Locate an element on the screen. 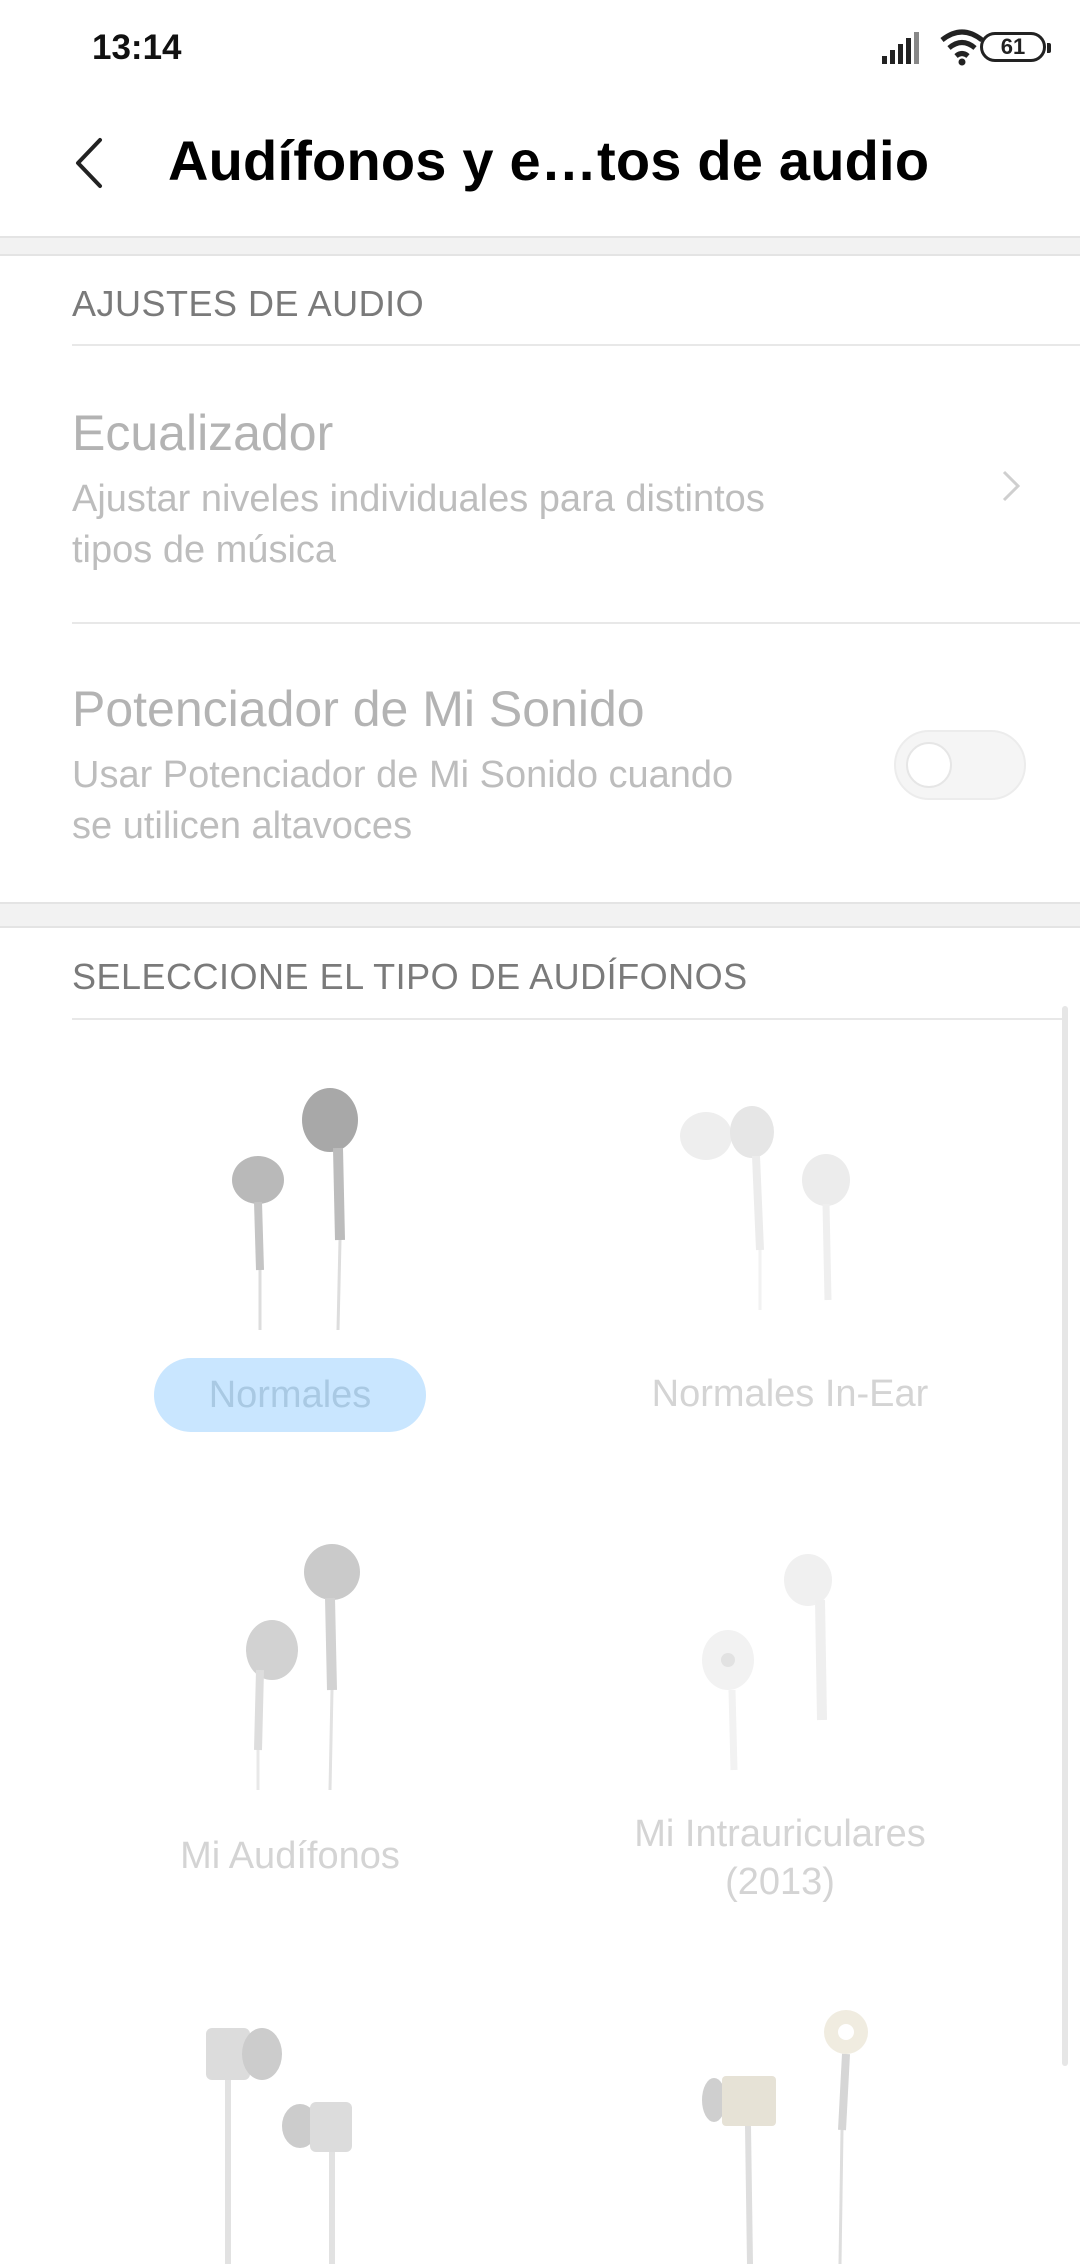  enhancer-toggle is located at coordinates (960, 765).